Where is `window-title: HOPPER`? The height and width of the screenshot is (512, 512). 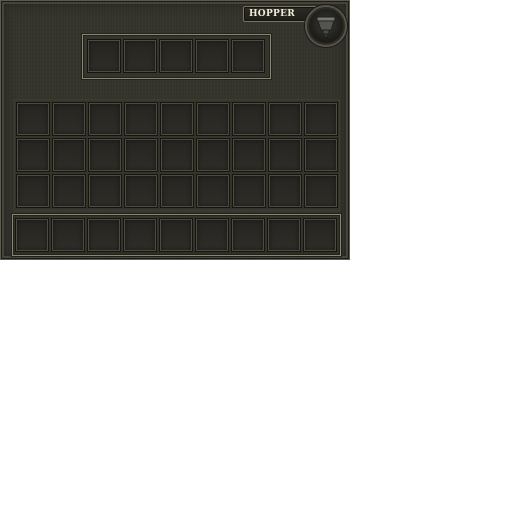 window-title: HOPPER is located at coordinates (272, 14).